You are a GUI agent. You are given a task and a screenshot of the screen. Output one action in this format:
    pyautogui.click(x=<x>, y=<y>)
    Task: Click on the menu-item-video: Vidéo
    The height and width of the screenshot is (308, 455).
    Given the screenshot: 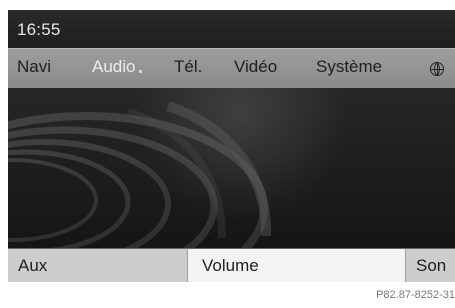 What is the action you would take?
    pyautogui.click(x=255, y=67)
    